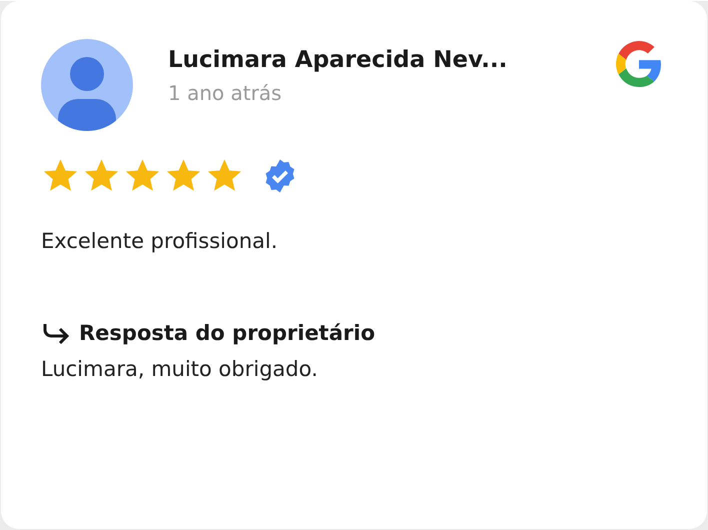  Describe the element at coordinates (227, 333) in the screenshot. I see `reply-title: Resposta do proprietário` at that location.